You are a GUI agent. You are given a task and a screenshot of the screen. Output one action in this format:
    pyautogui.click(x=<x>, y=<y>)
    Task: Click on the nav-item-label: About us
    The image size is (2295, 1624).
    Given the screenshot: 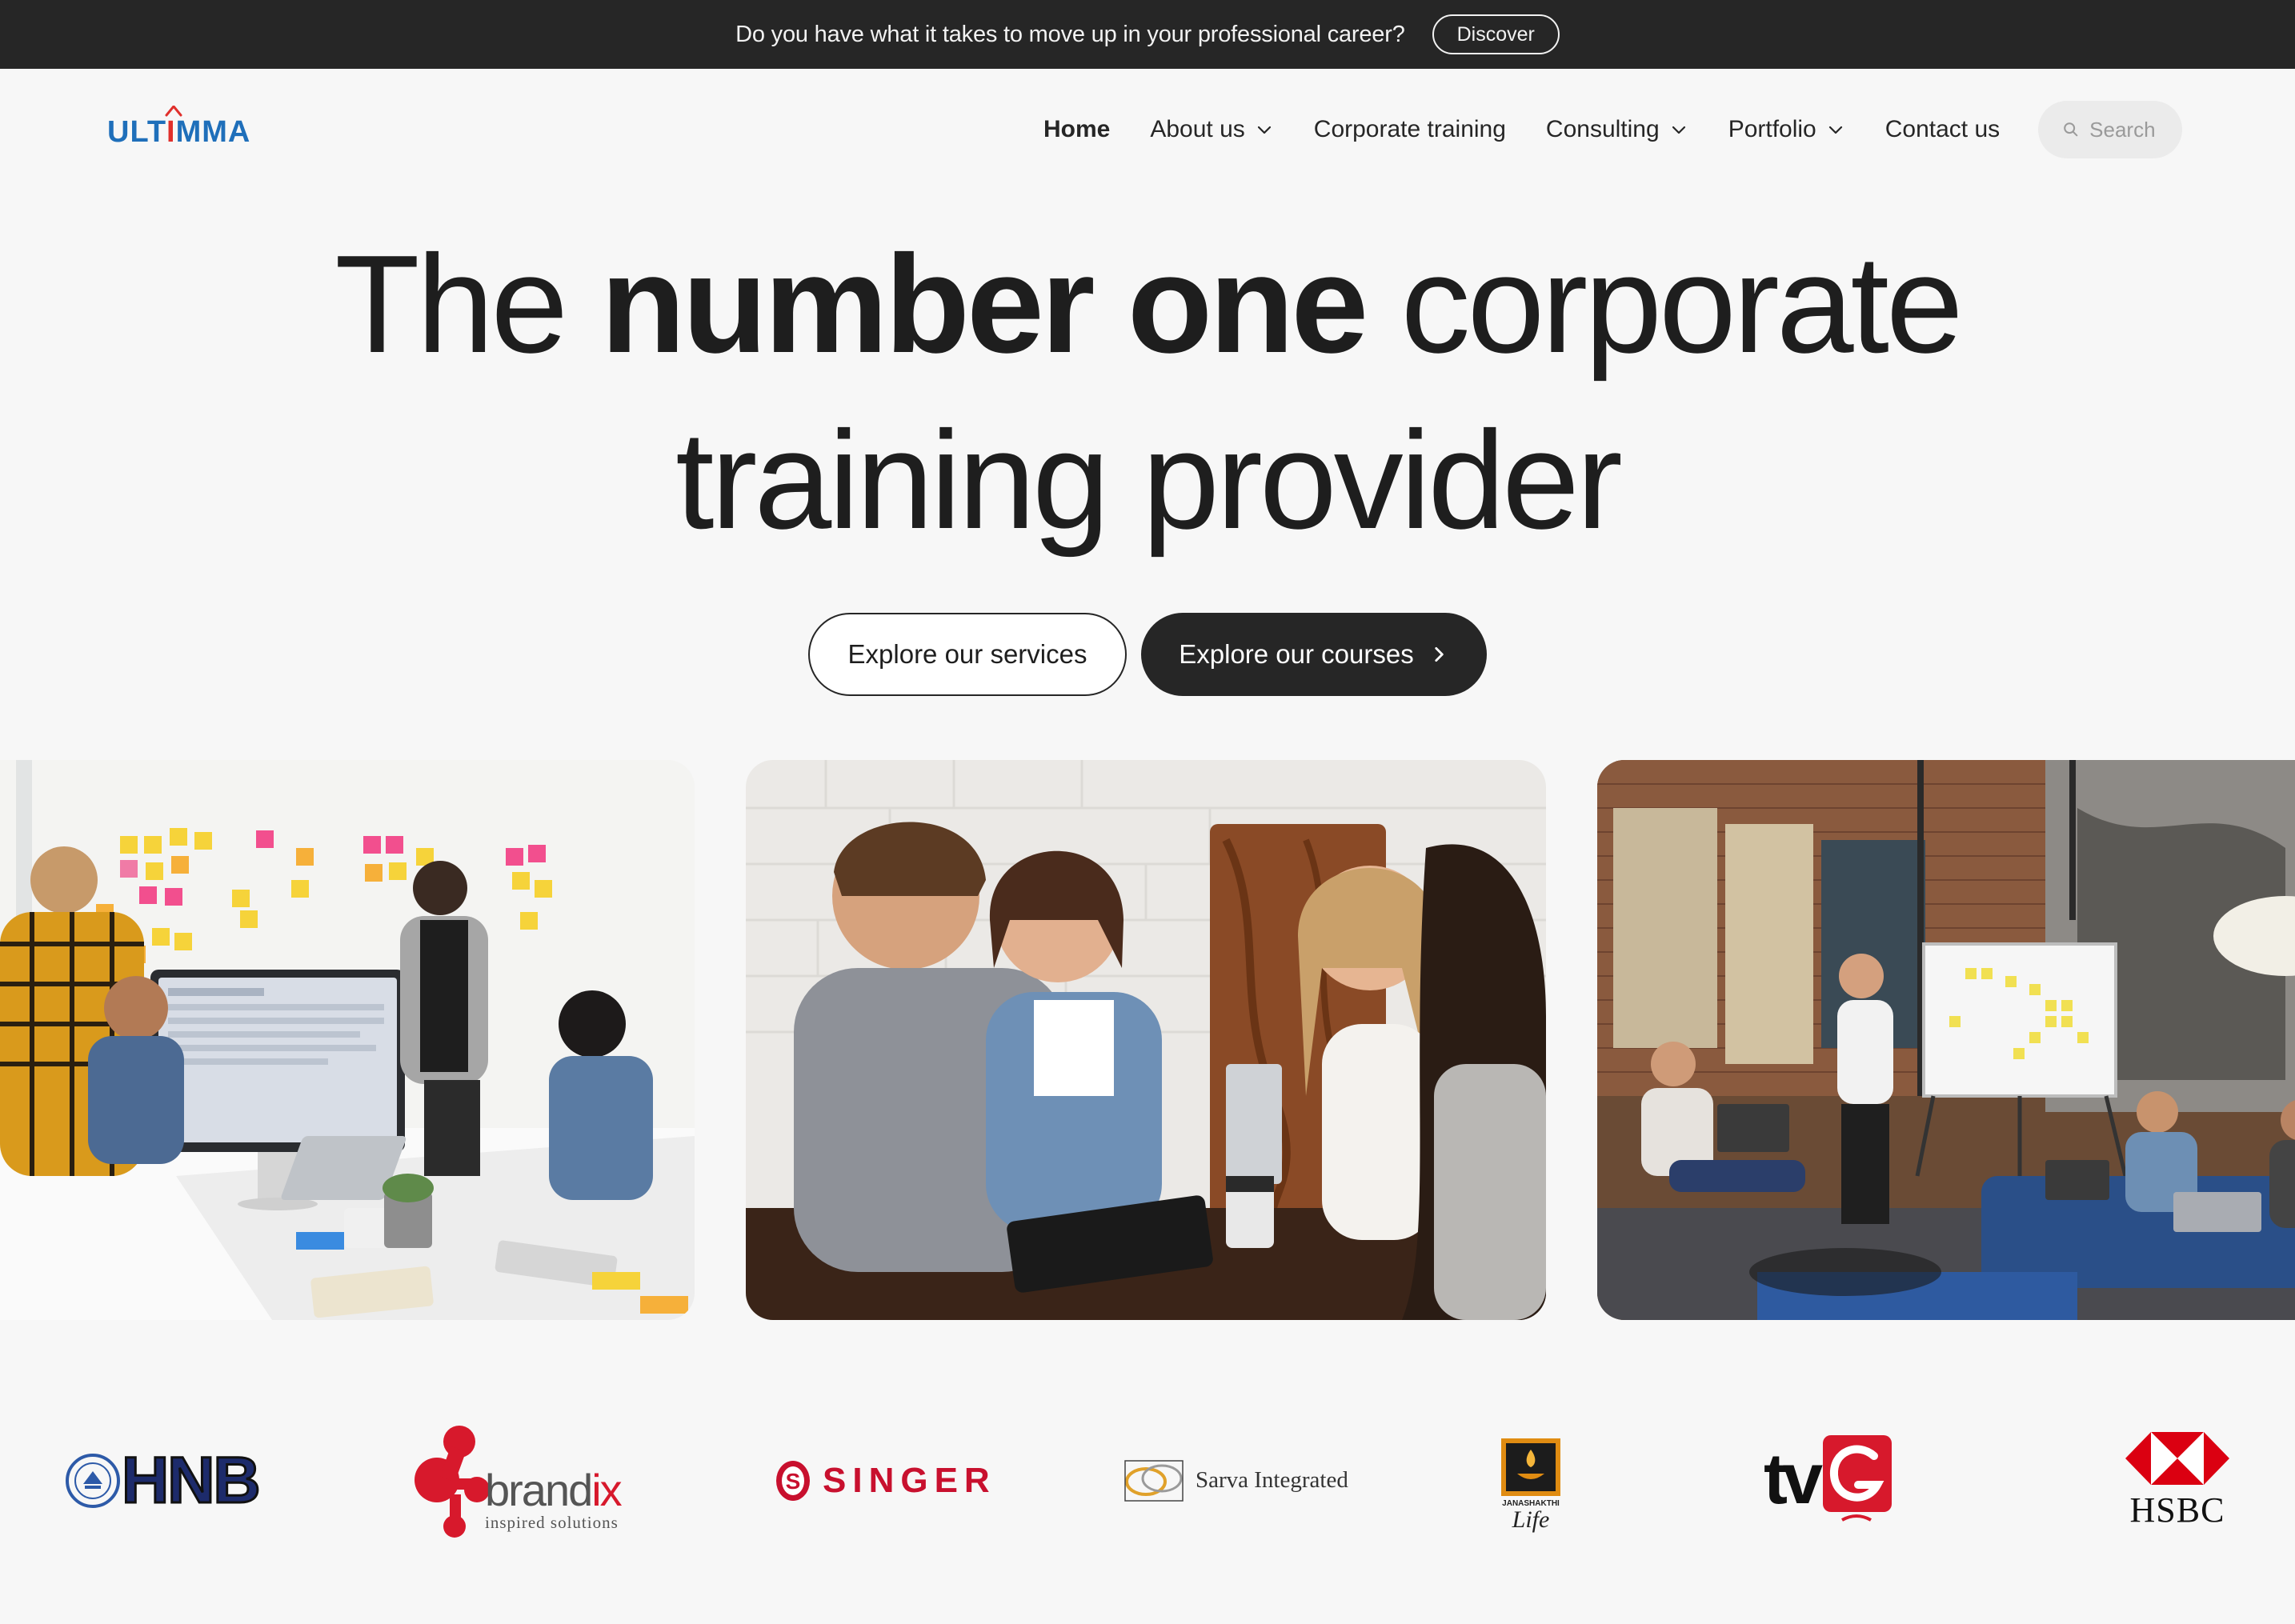 What is the action you would take?
    pyautogui.click(x=1197, y=129)
    